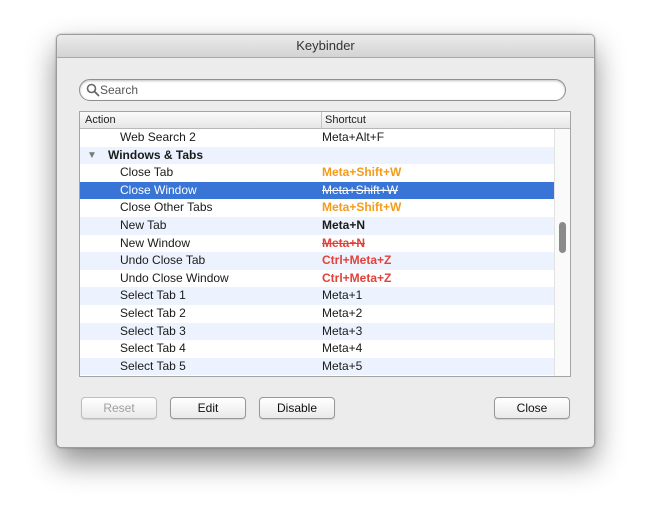  What do you see at coordinates (100, 120) in the screenshot?
I see `column-header-action: Action` at bounding box center [100, 120].